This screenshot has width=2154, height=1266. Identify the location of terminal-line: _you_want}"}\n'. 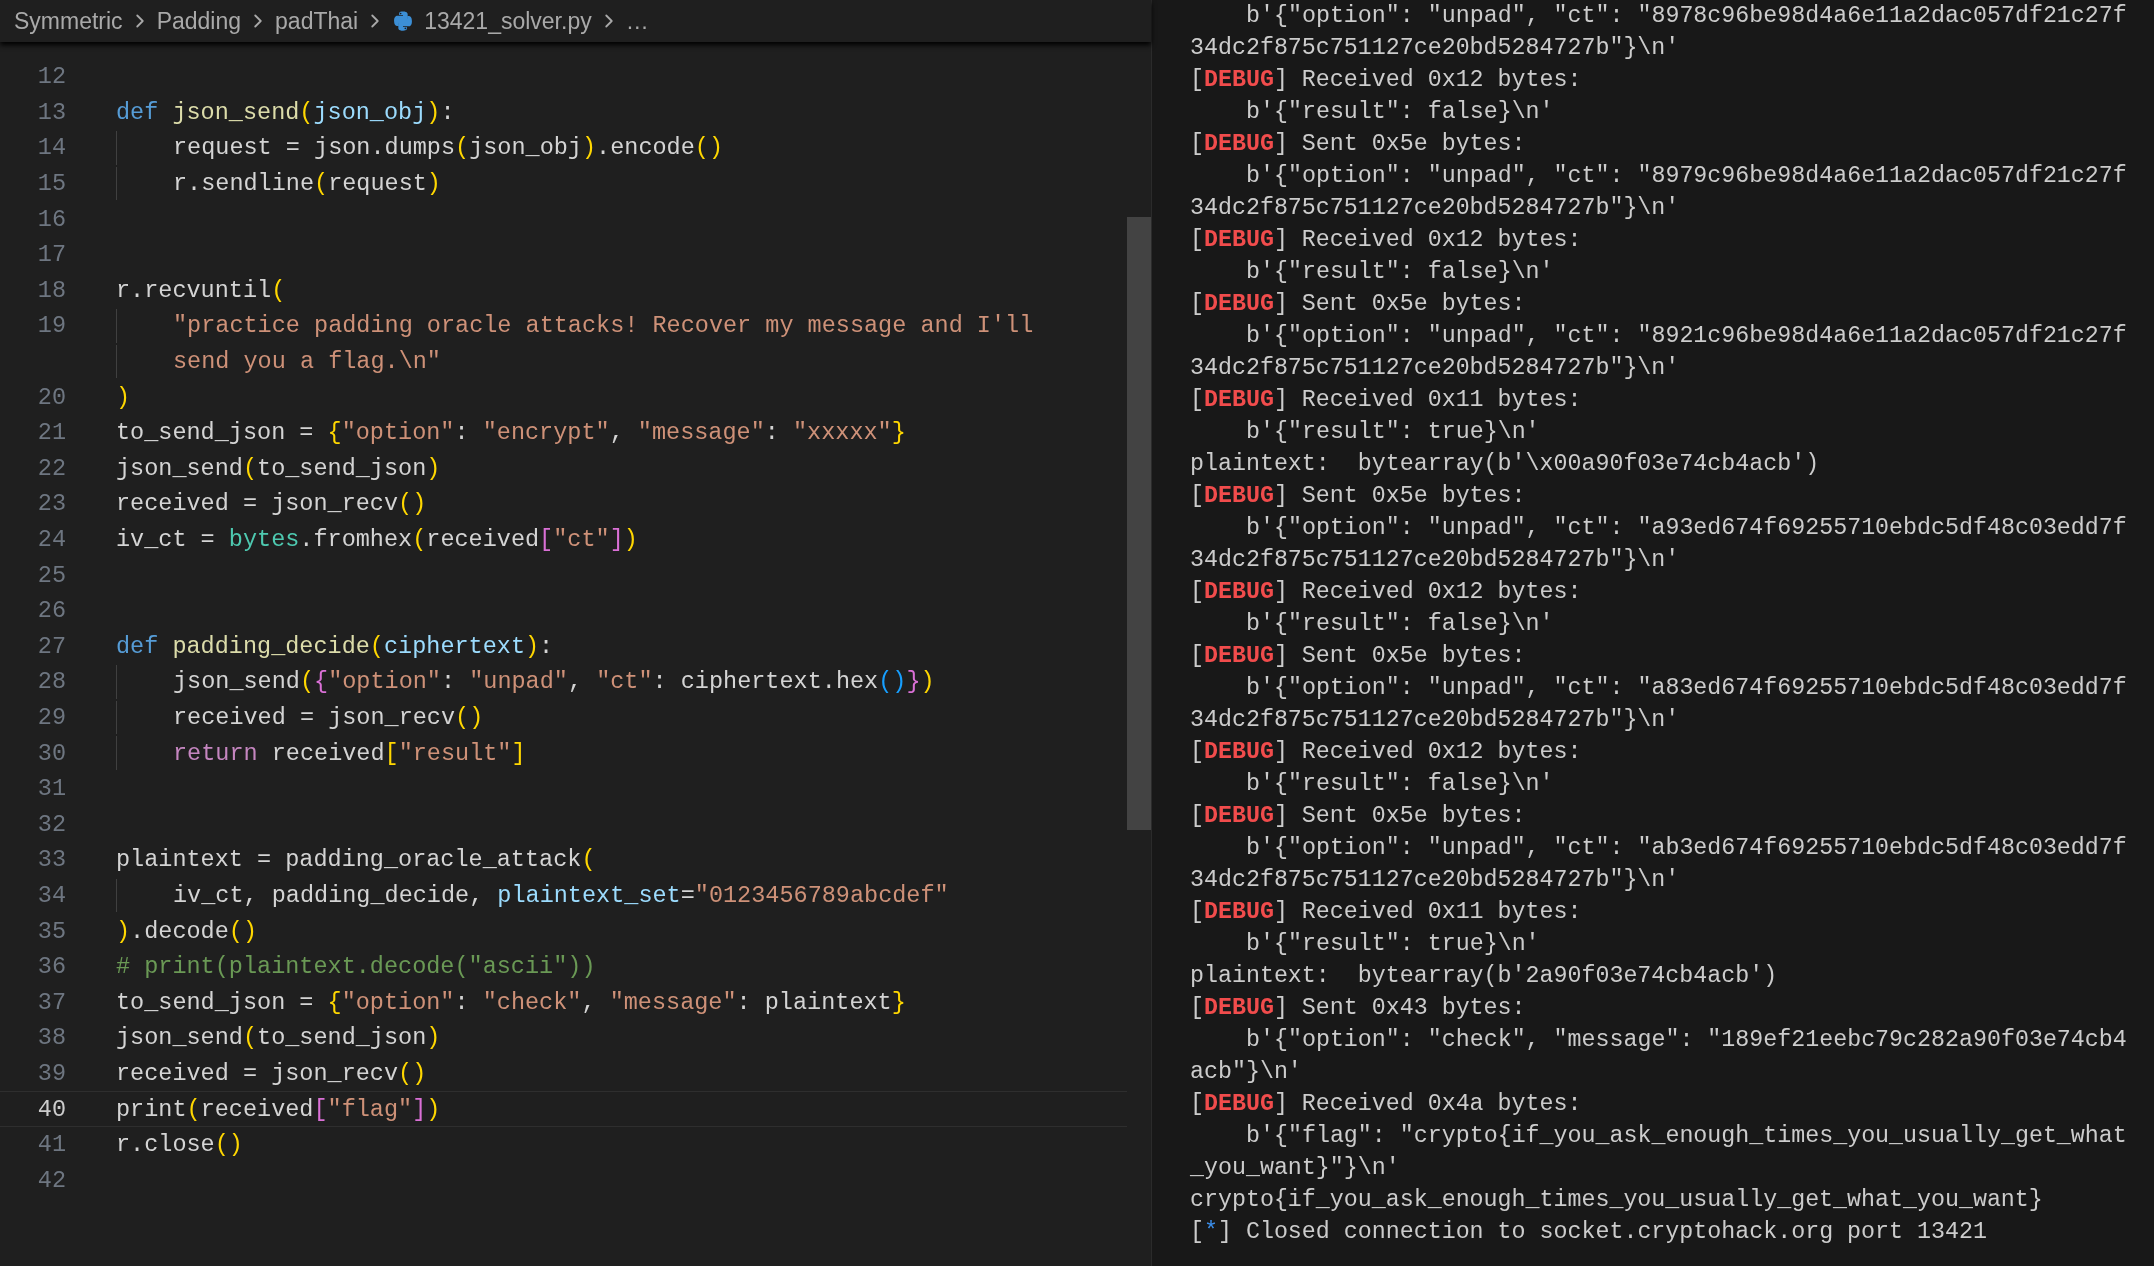
(1295, 1168).